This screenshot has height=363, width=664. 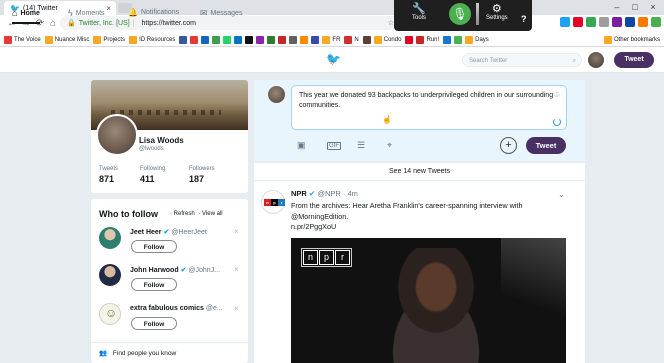 What do you see at coordinates (227, 39) in the screenshot?
I see `bookmark-whatsapp-icon` at bounding box center [227, 39].